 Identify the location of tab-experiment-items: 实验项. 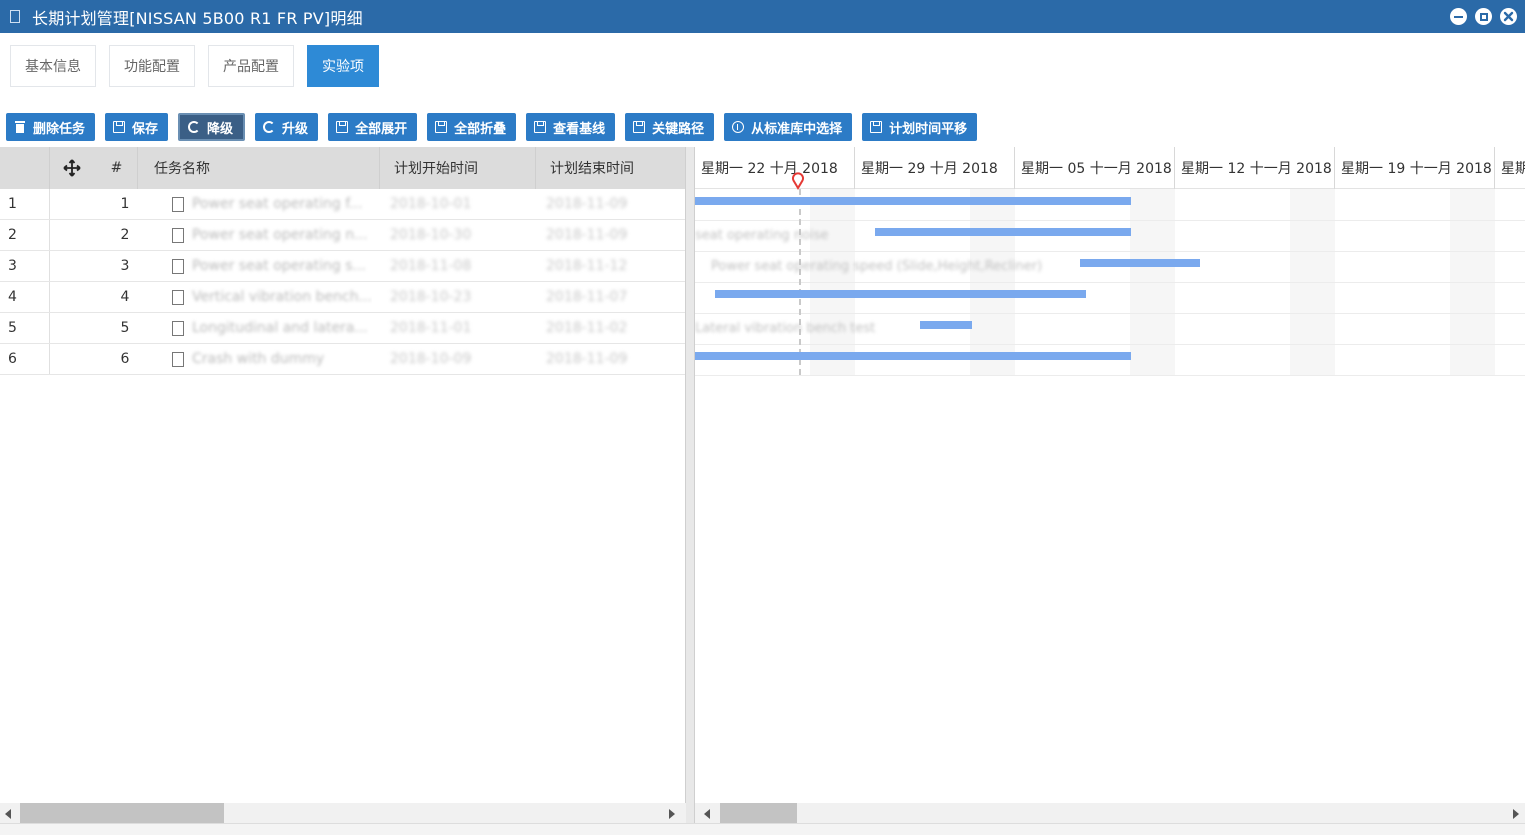
(343, 66).